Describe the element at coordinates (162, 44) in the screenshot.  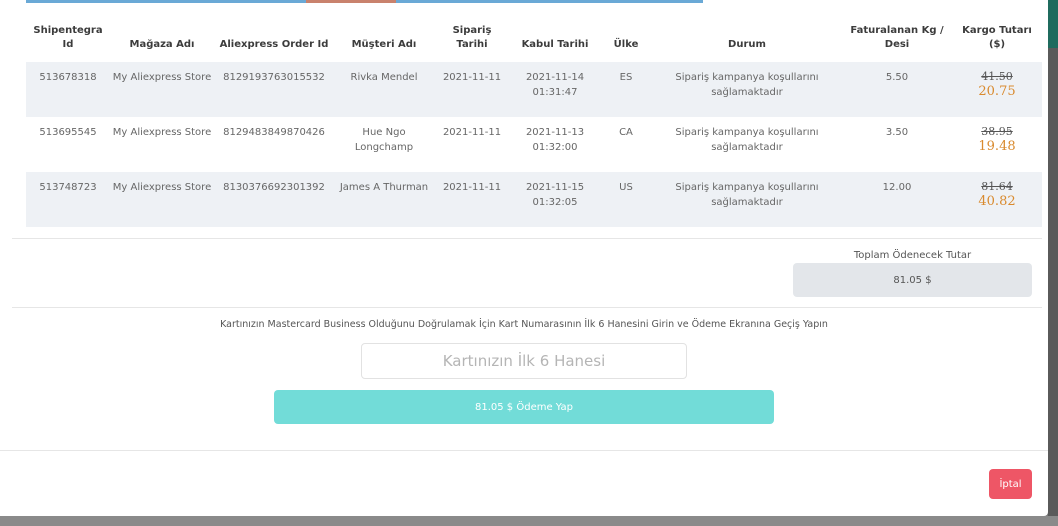
I see `col-store-name: Mağaza Adı` at that location.